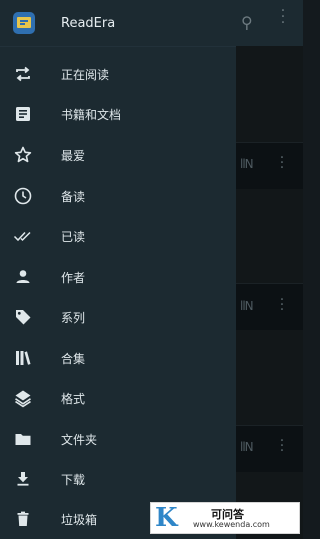 This screenshot has width=320, height=539. What do you see at coordinates (23, 518) in the screenshot?
I see `trash-icon` at bounding box center [23, 518].